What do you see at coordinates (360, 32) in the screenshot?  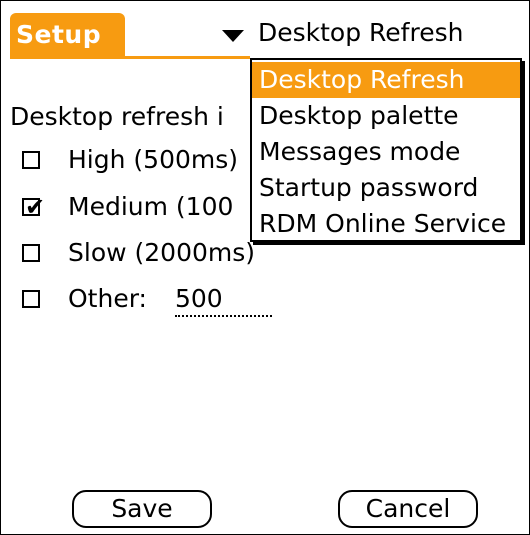 I see `category-trigger: Desktop Refresh` at bounding box center [360, 32].